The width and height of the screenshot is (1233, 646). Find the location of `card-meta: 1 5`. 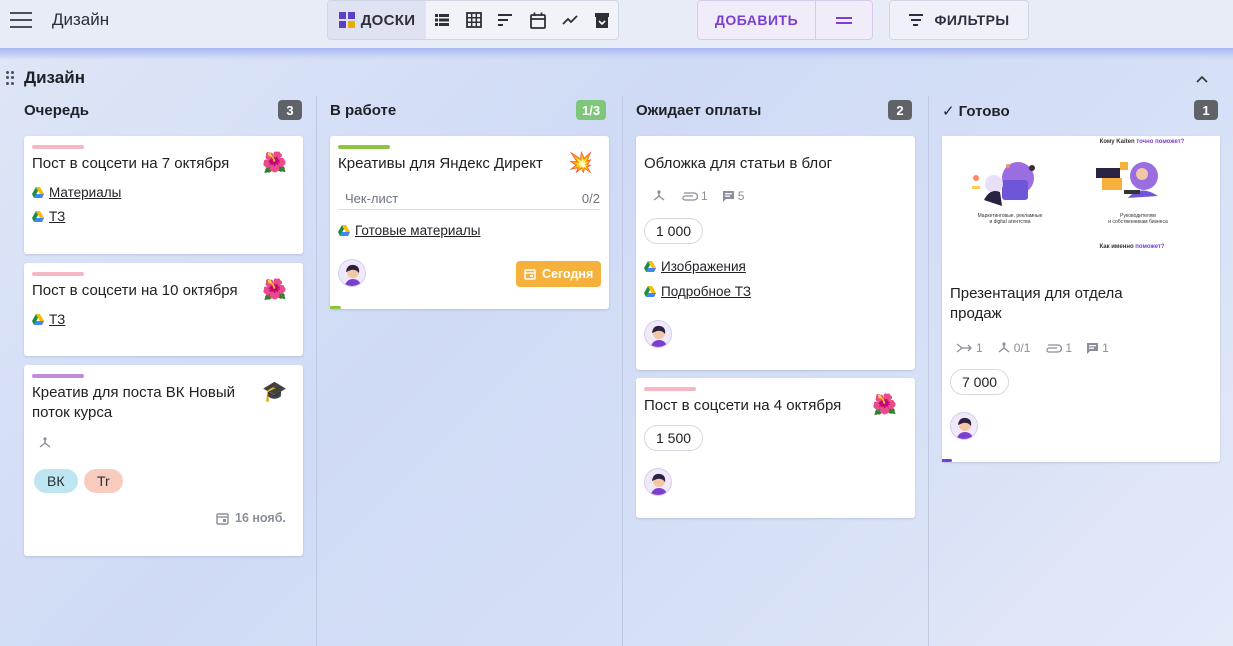

card-meta: 1 5 is located at coordinates (705, 196).